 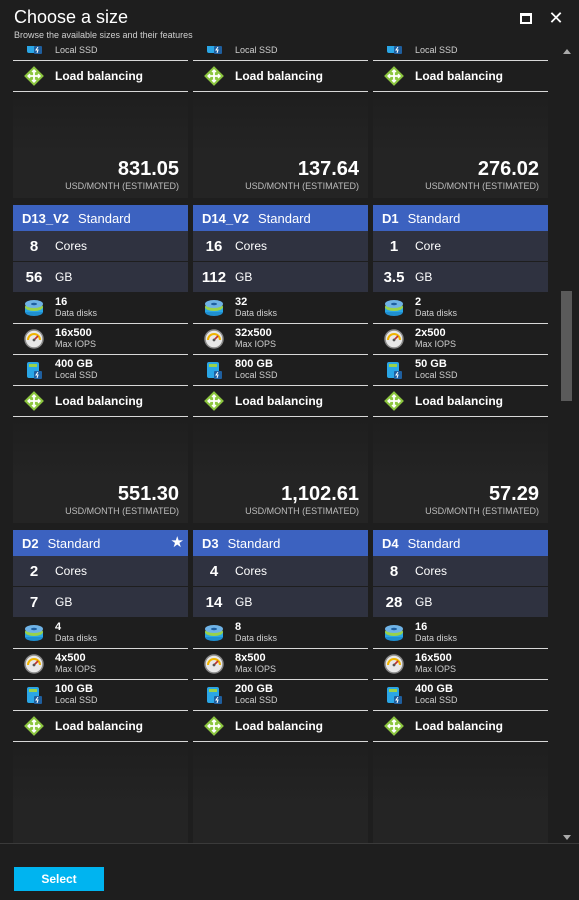 What do you see at coordinates (280, 571) in the screenshot?
I see `cores-row: 4 Cores` at bounding box center [280, 571].